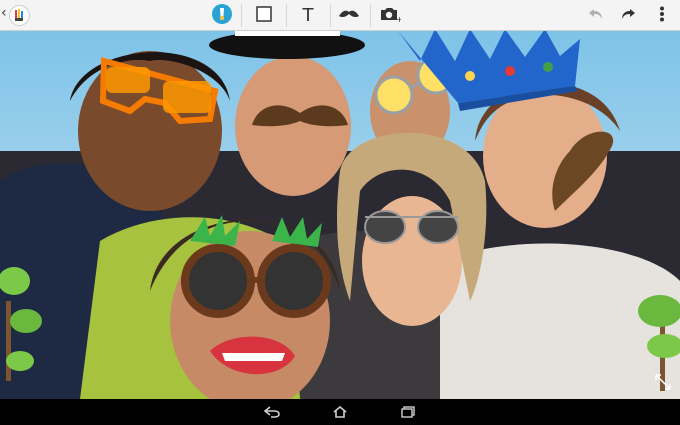 The image size is (680, 425). I want to click on system-home-button, so click(340, 412).